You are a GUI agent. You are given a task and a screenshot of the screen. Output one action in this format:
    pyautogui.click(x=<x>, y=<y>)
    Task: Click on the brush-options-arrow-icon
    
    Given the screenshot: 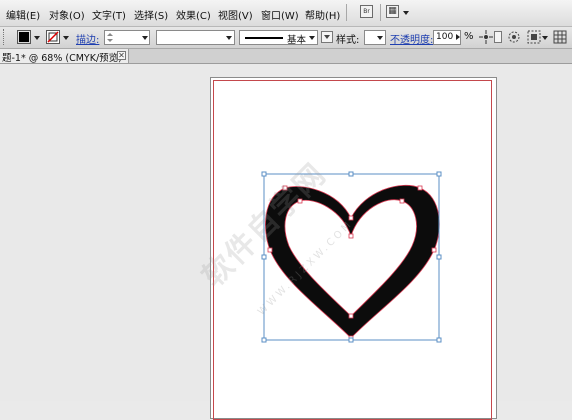 What is the action you would take?
    pyautogui.click(x=327, y=37)
    